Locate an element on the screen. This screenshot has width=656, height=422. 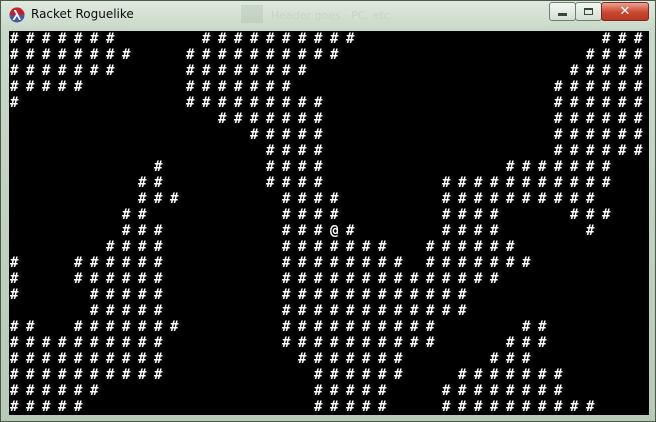
background-ghost-text: Header goes · PC, etc. is located at coordinates (332, 15).